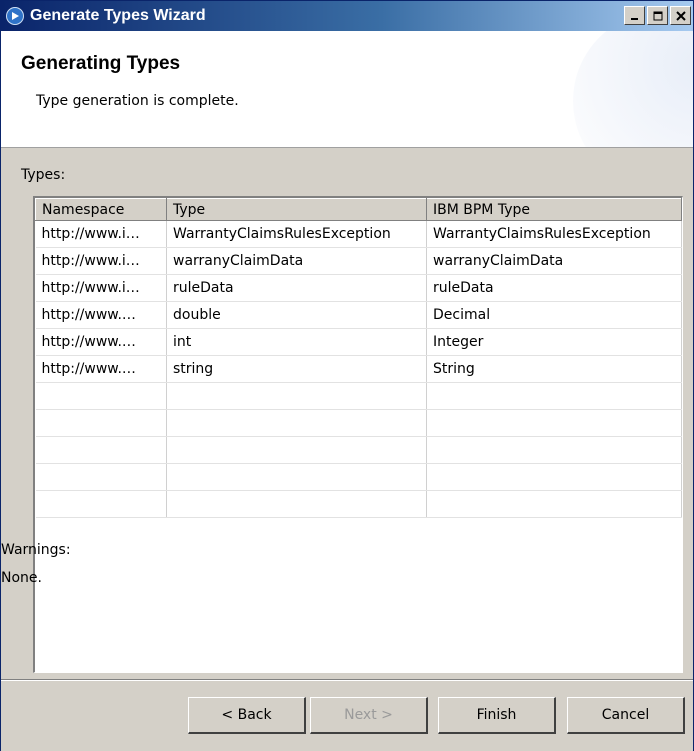 This screenshot has width=694, height=751. Describe the element at coordinates (21, 578) in the screenshot. I see `warnings-value: None.` at that location.